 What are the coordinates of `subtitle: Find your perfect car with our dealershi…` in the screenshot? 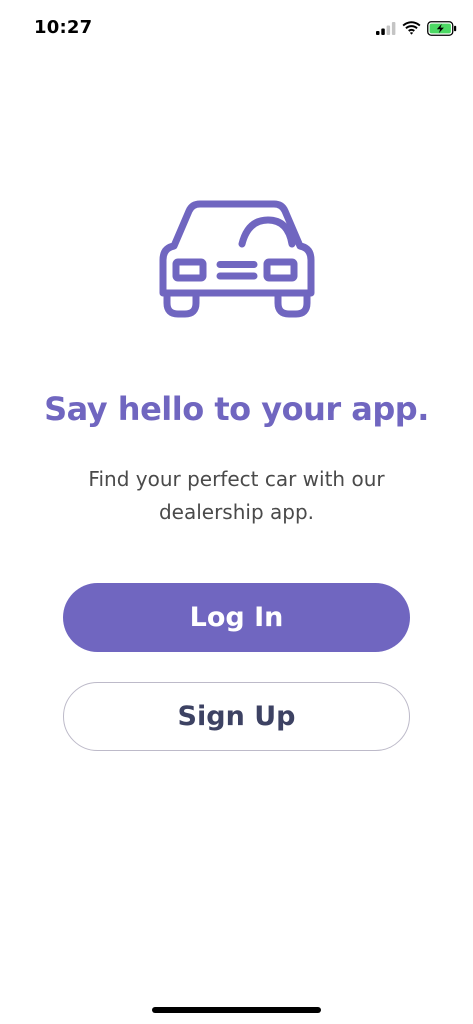 It's located at (236, 495).